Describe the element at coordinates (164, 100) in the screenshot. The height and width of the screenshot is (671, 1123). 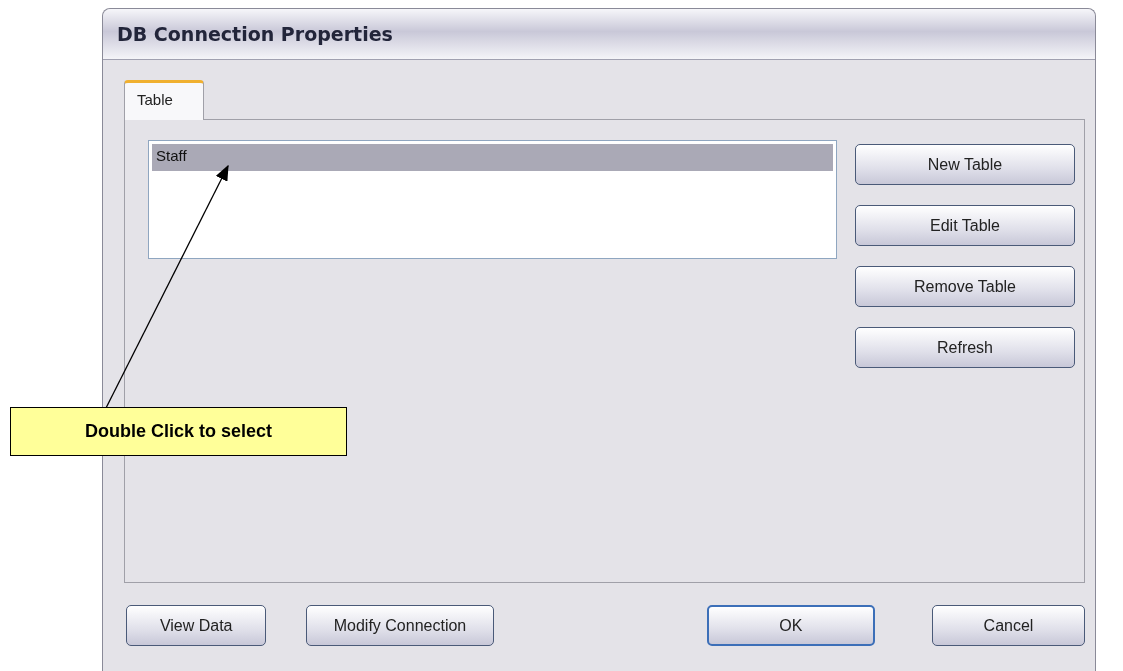
I see `tab: Table` at that location.